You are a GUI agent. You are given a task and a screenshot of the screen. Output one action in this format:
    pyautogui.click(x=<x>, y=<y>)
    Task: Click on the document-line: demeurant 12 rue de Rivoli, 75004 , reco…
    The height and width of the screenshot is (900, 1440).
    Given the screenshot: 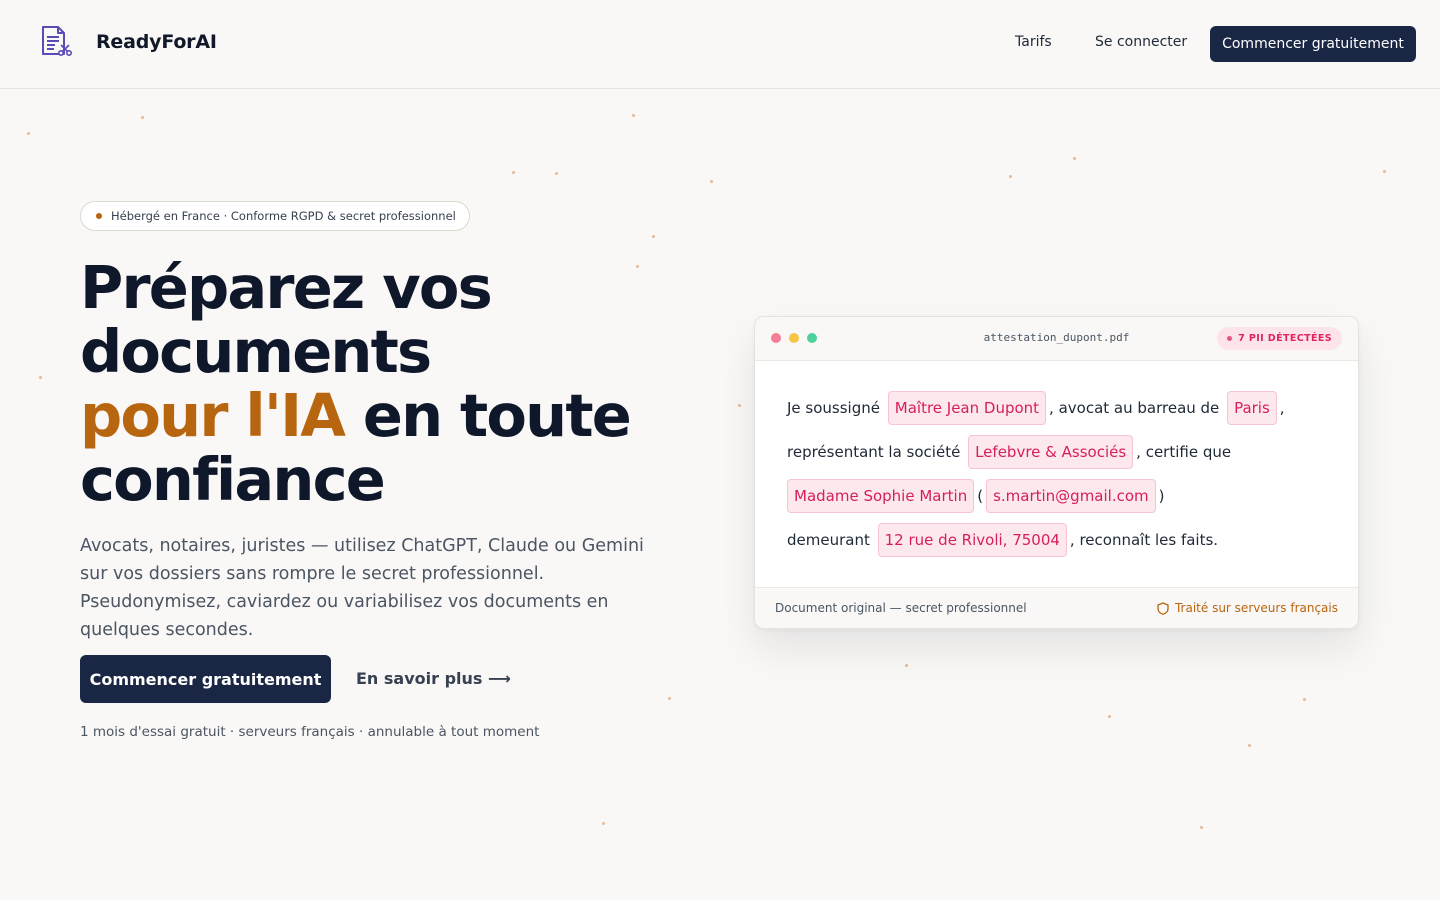 What is the action you would take?
    pyautogui.click(x=1002, y=540)
    